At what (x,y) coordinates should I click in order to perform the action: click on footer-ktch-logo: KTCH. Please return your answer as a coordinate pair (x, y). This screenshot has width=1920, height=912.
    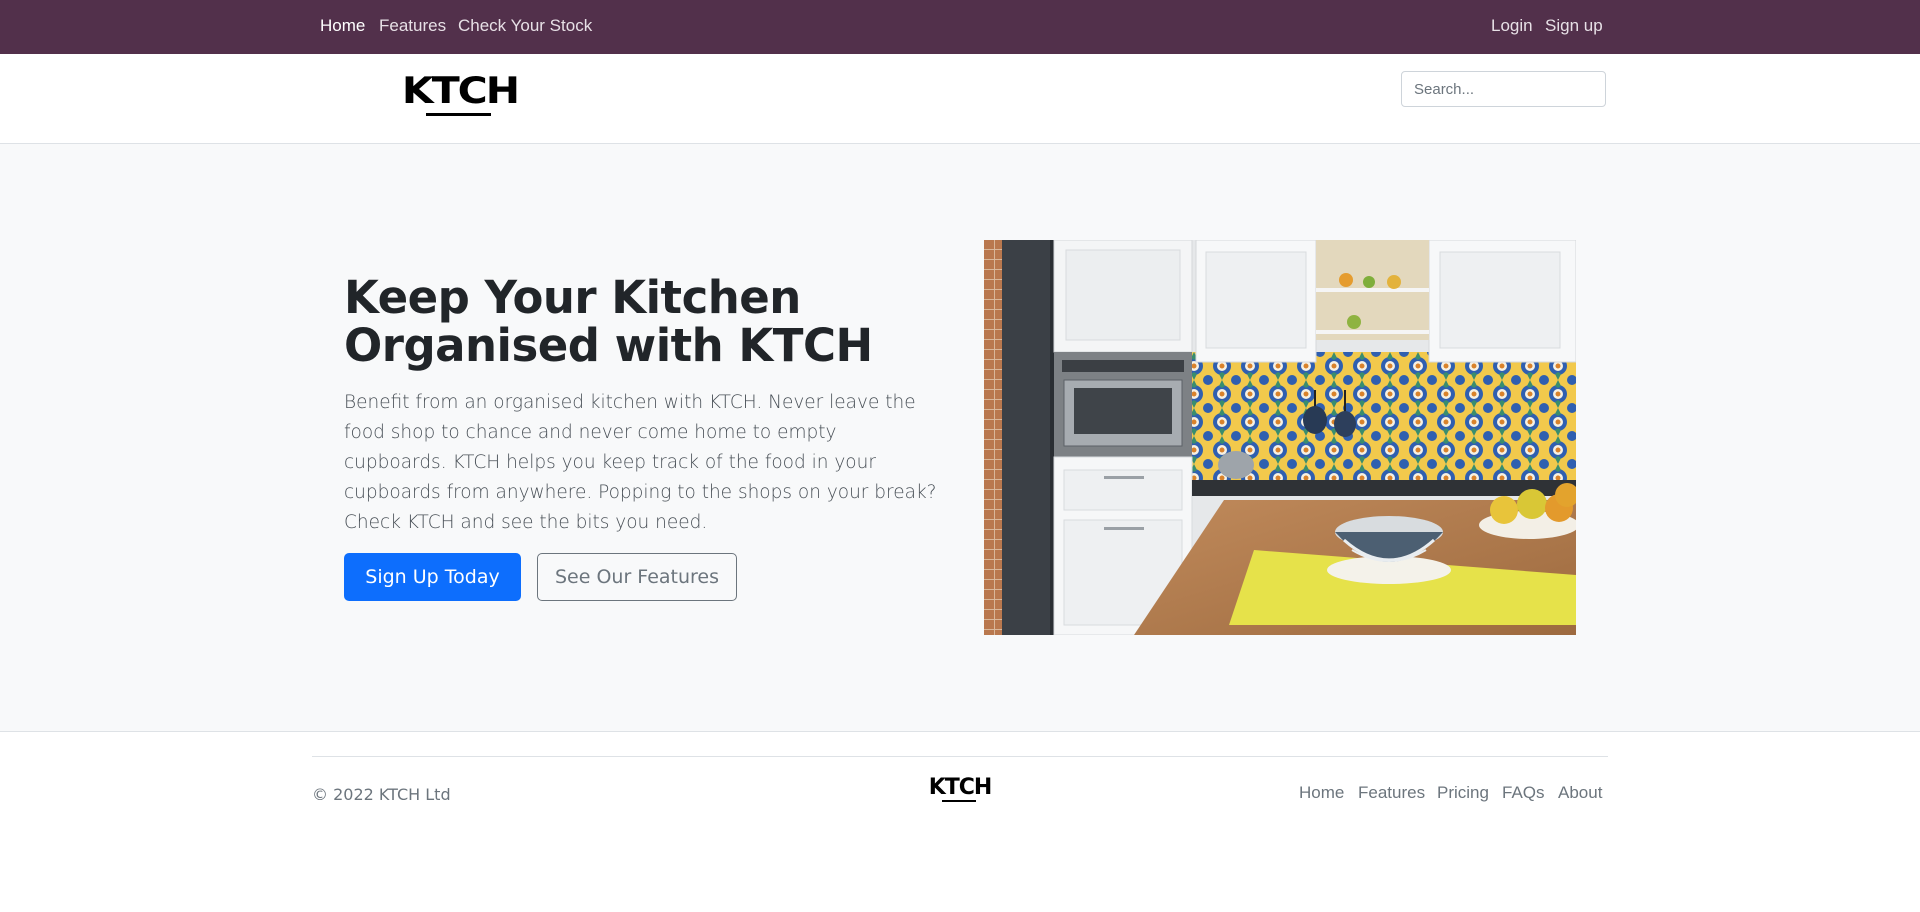
    Looking at the image, I should click on (960, 790).